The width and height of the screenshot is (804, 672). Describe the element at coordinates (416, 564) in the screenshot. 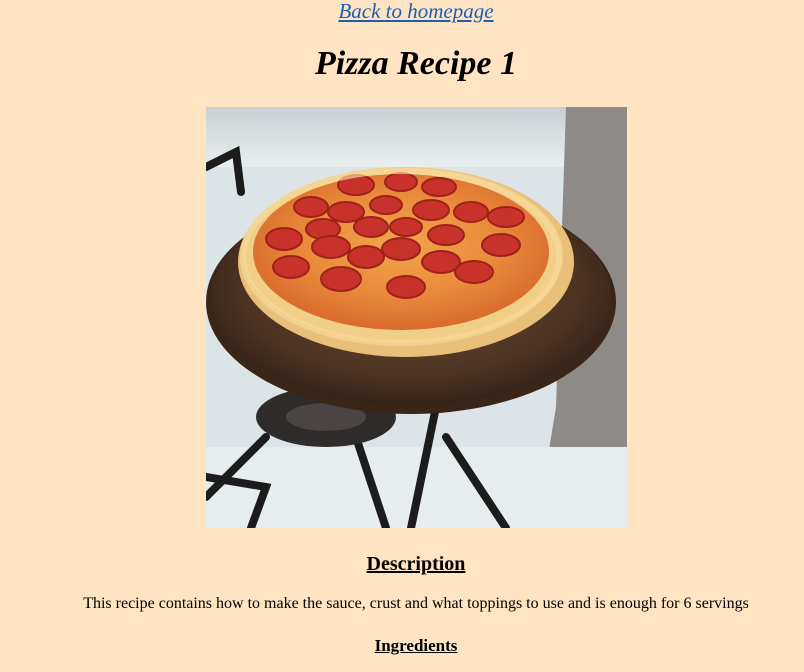

I see `description-heading: Description` at that location.